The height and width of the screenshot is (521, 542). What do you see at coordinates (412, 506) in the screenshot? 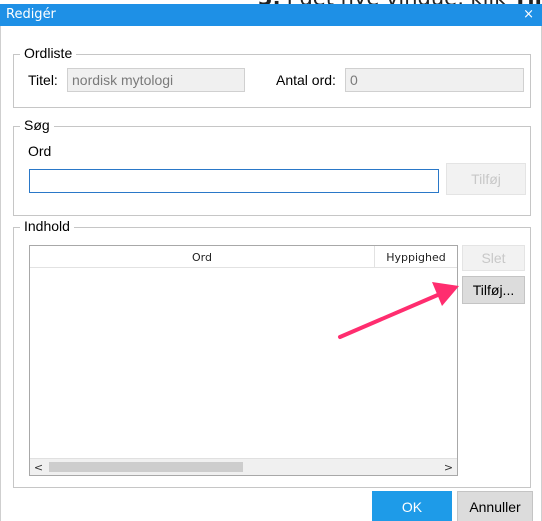
I see `ok-button: OK` at bounding box center [412, 506].